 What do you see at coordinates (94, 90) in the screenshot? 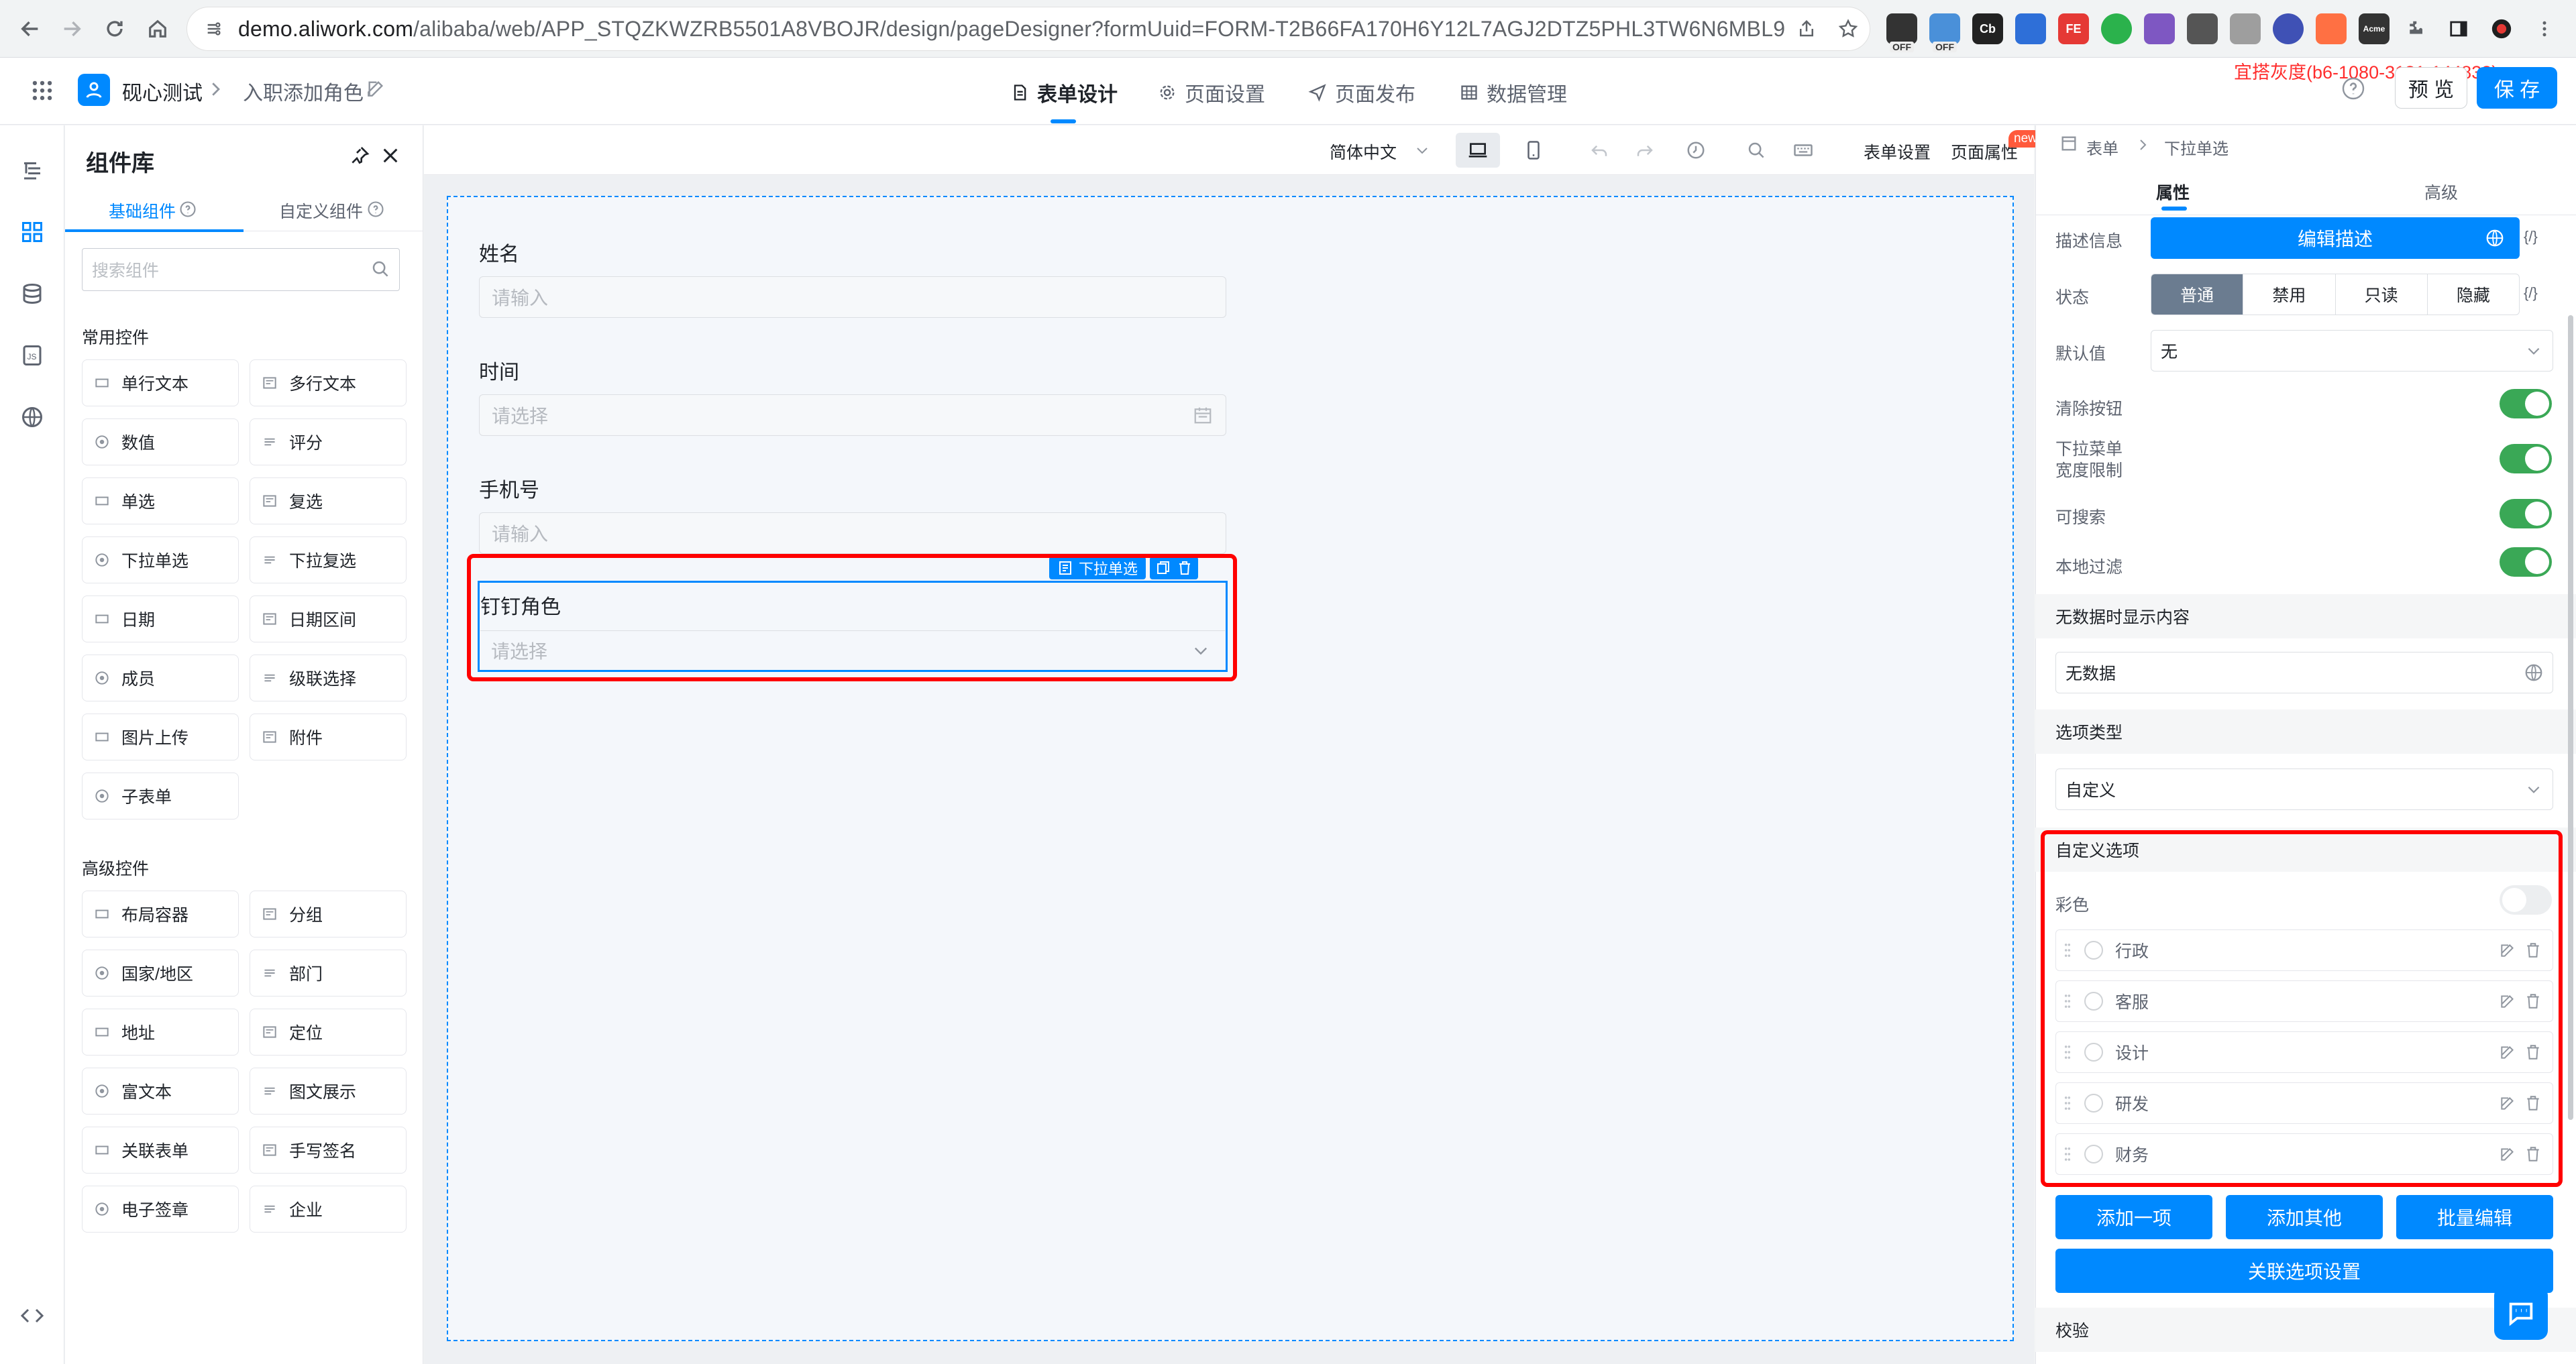
I see `app-logo` at bounding box center [94, 90].